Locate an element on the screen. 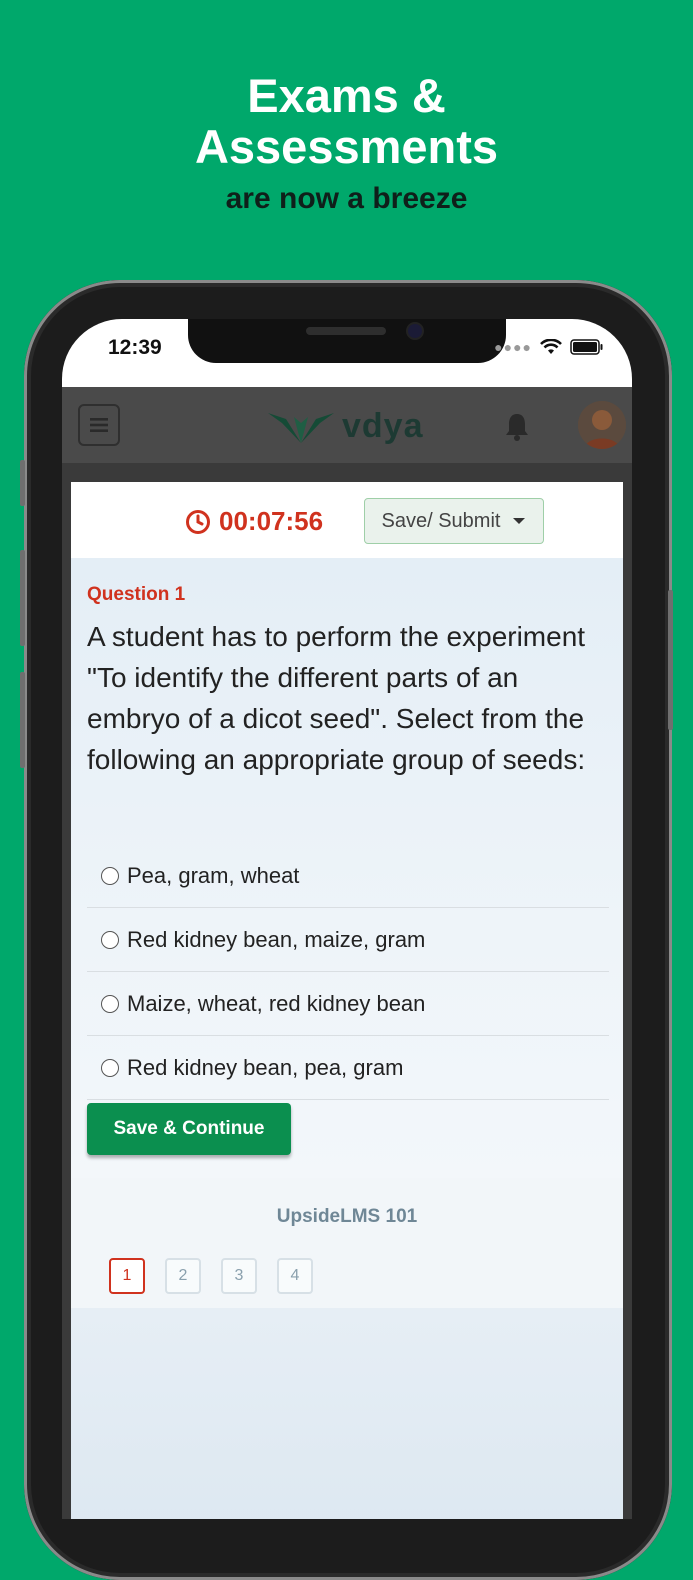 This screenshot has width=693, height=1580. promo-title-line2: Assessments is located at coordinates (346, 146).